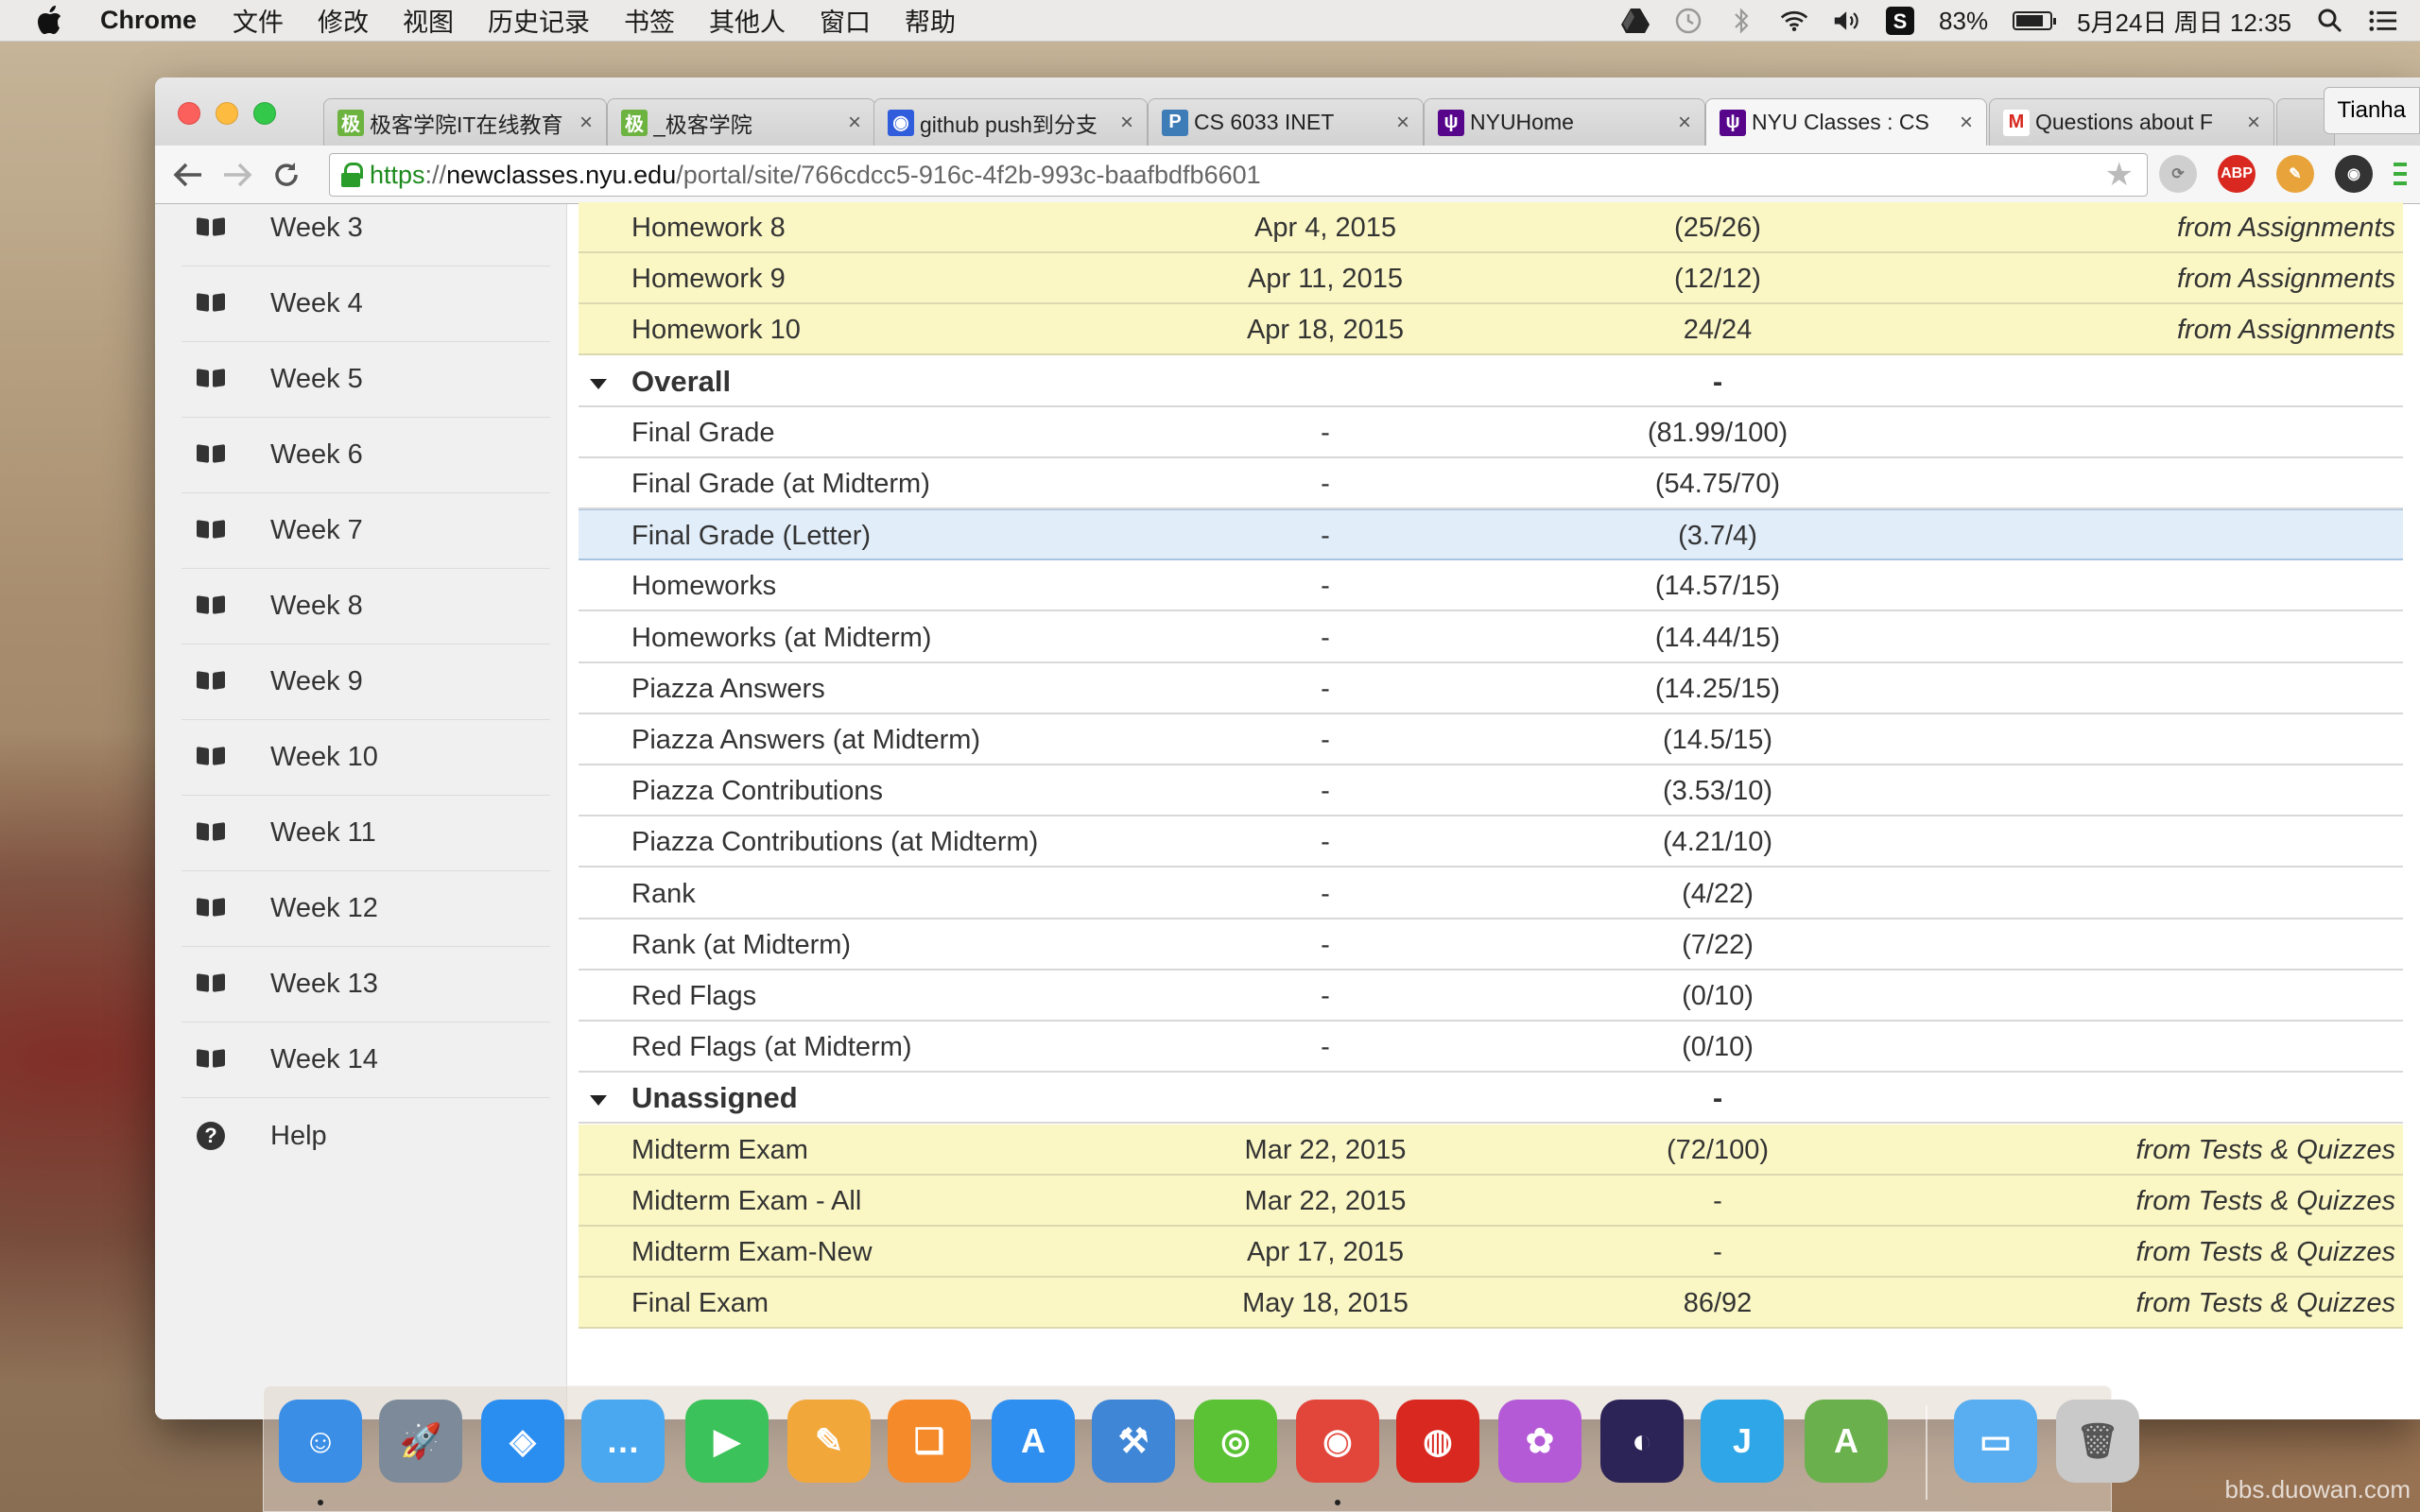 The image size is (2420, 1512). I want to click on launchpad-icon: 🚀, so click(421, 1441).